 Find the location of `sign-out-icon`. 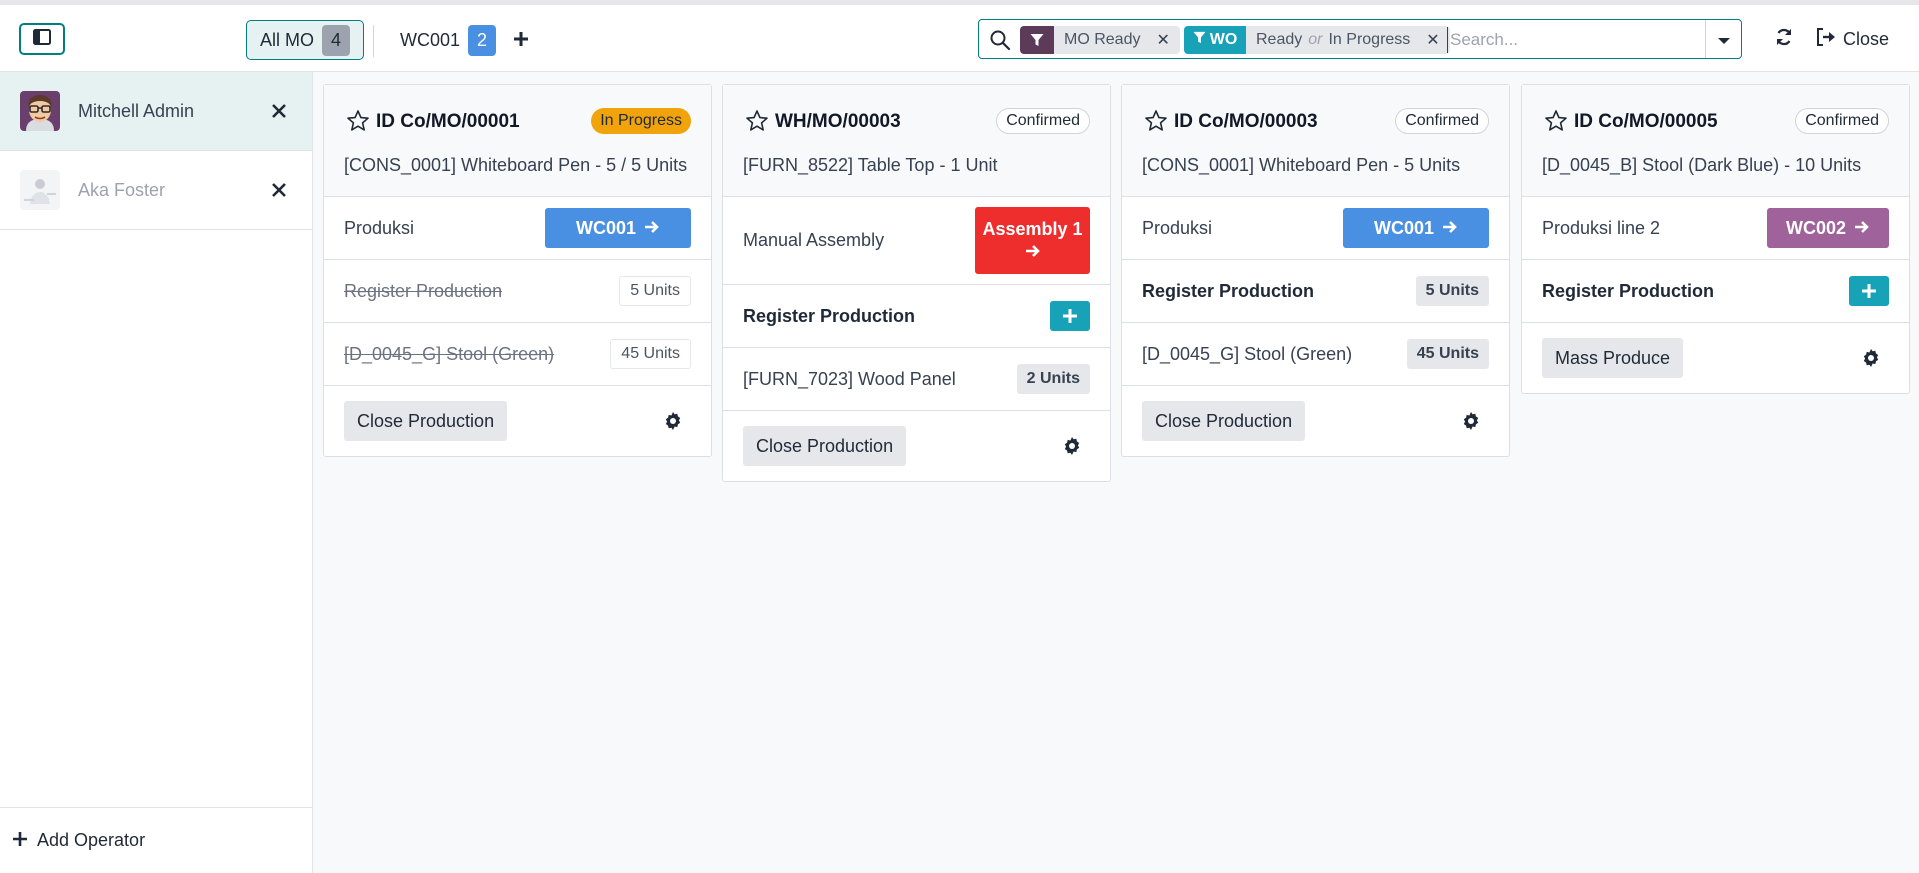

sign-out-icon is located at coordinates (1826, 39).